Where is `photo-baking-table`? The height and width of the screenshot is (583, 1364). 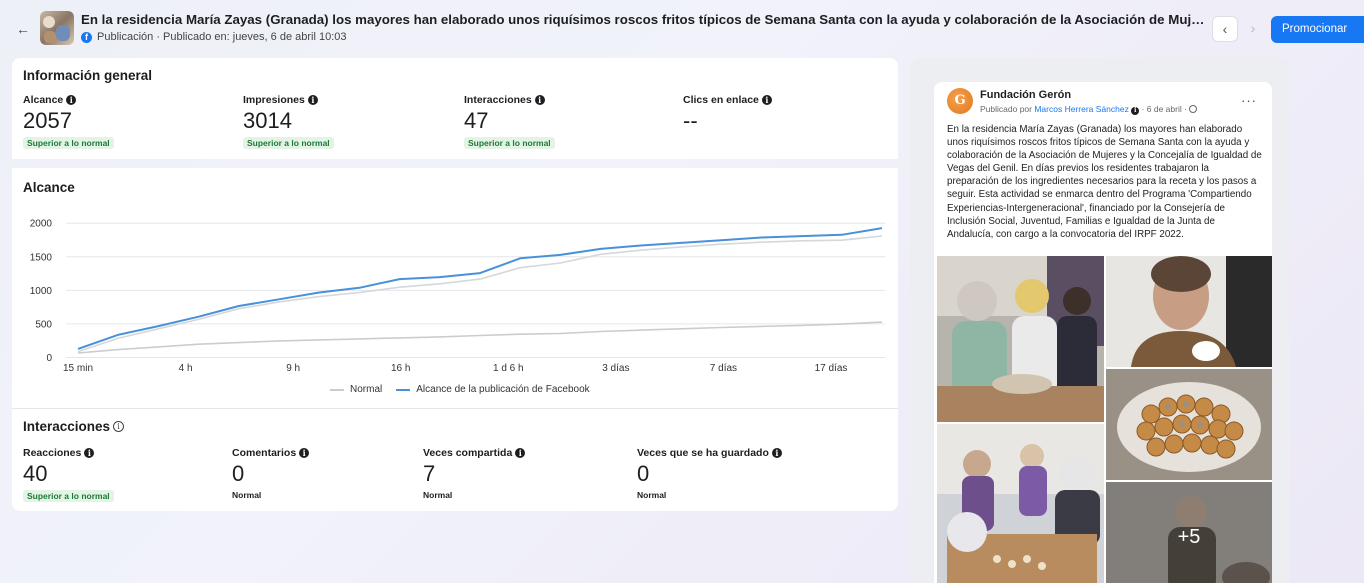 photo-baking-table is located at coordinates (1020, 503).